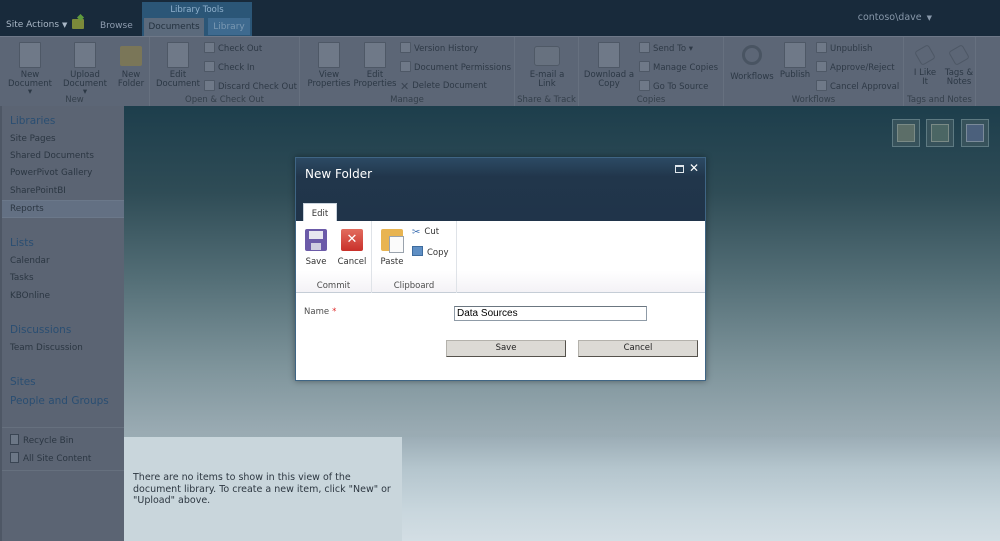  Describe the element at coordinates (174, 27) in the screenshot. I see `tab-documents: Documents` at that location.